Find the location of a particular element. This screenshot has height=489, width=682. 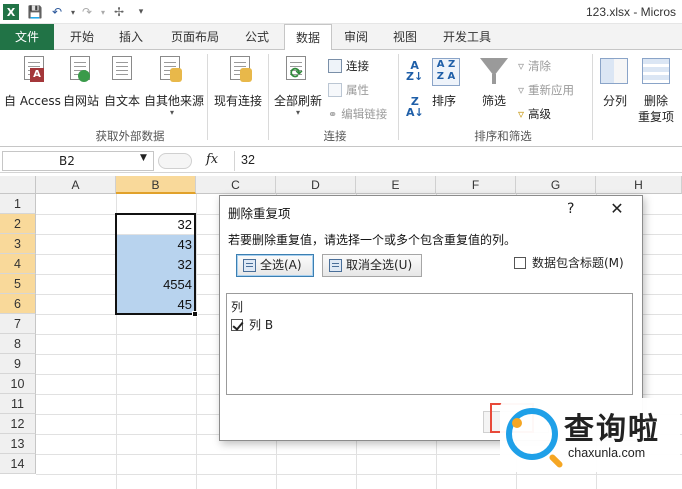

group-label-connections: 连接 is located at coordinates (335, 136).